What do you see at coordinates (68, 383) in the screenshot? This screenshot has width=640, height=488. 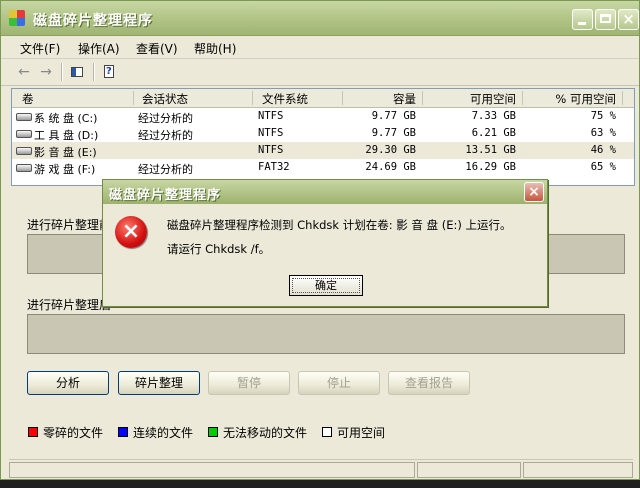 I see `analyze-button: 分析` at bounding box center [68, 383].